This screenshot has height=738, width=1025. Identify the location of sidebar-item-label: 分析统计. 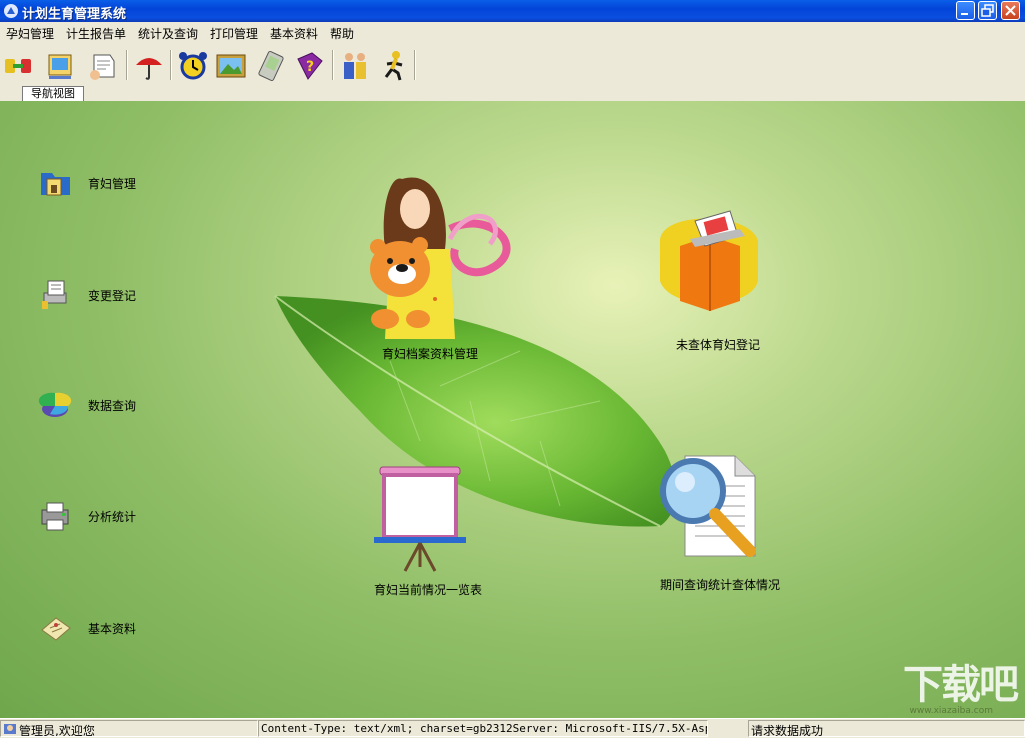
(112, 517).